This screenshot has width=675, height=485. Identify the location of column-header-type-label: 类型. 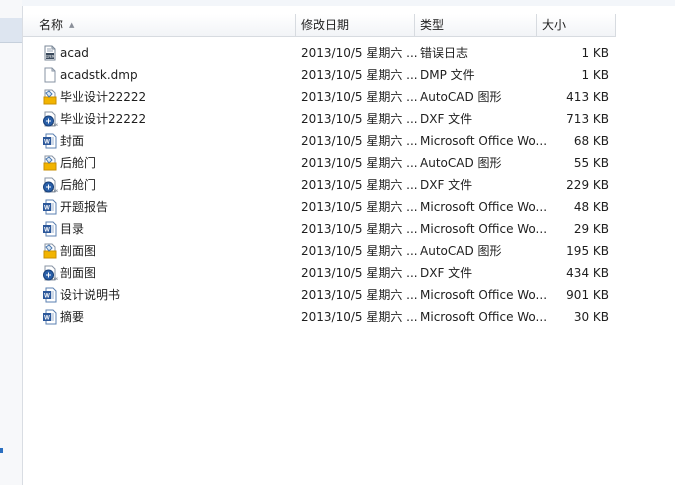
(432, 25).